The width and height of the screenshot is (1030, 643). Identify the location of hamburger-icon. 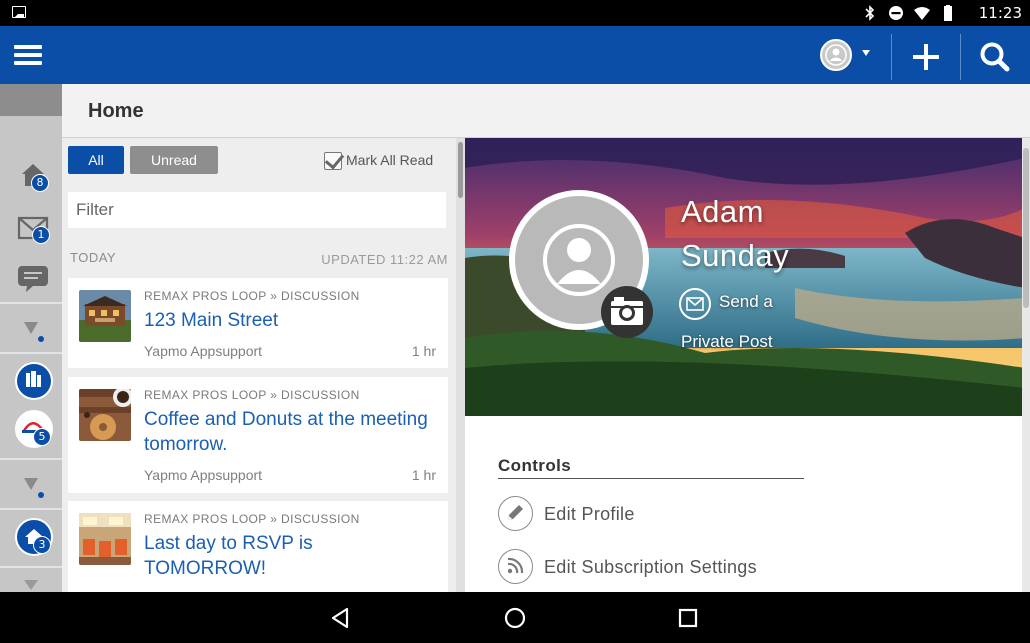
(28, 47).